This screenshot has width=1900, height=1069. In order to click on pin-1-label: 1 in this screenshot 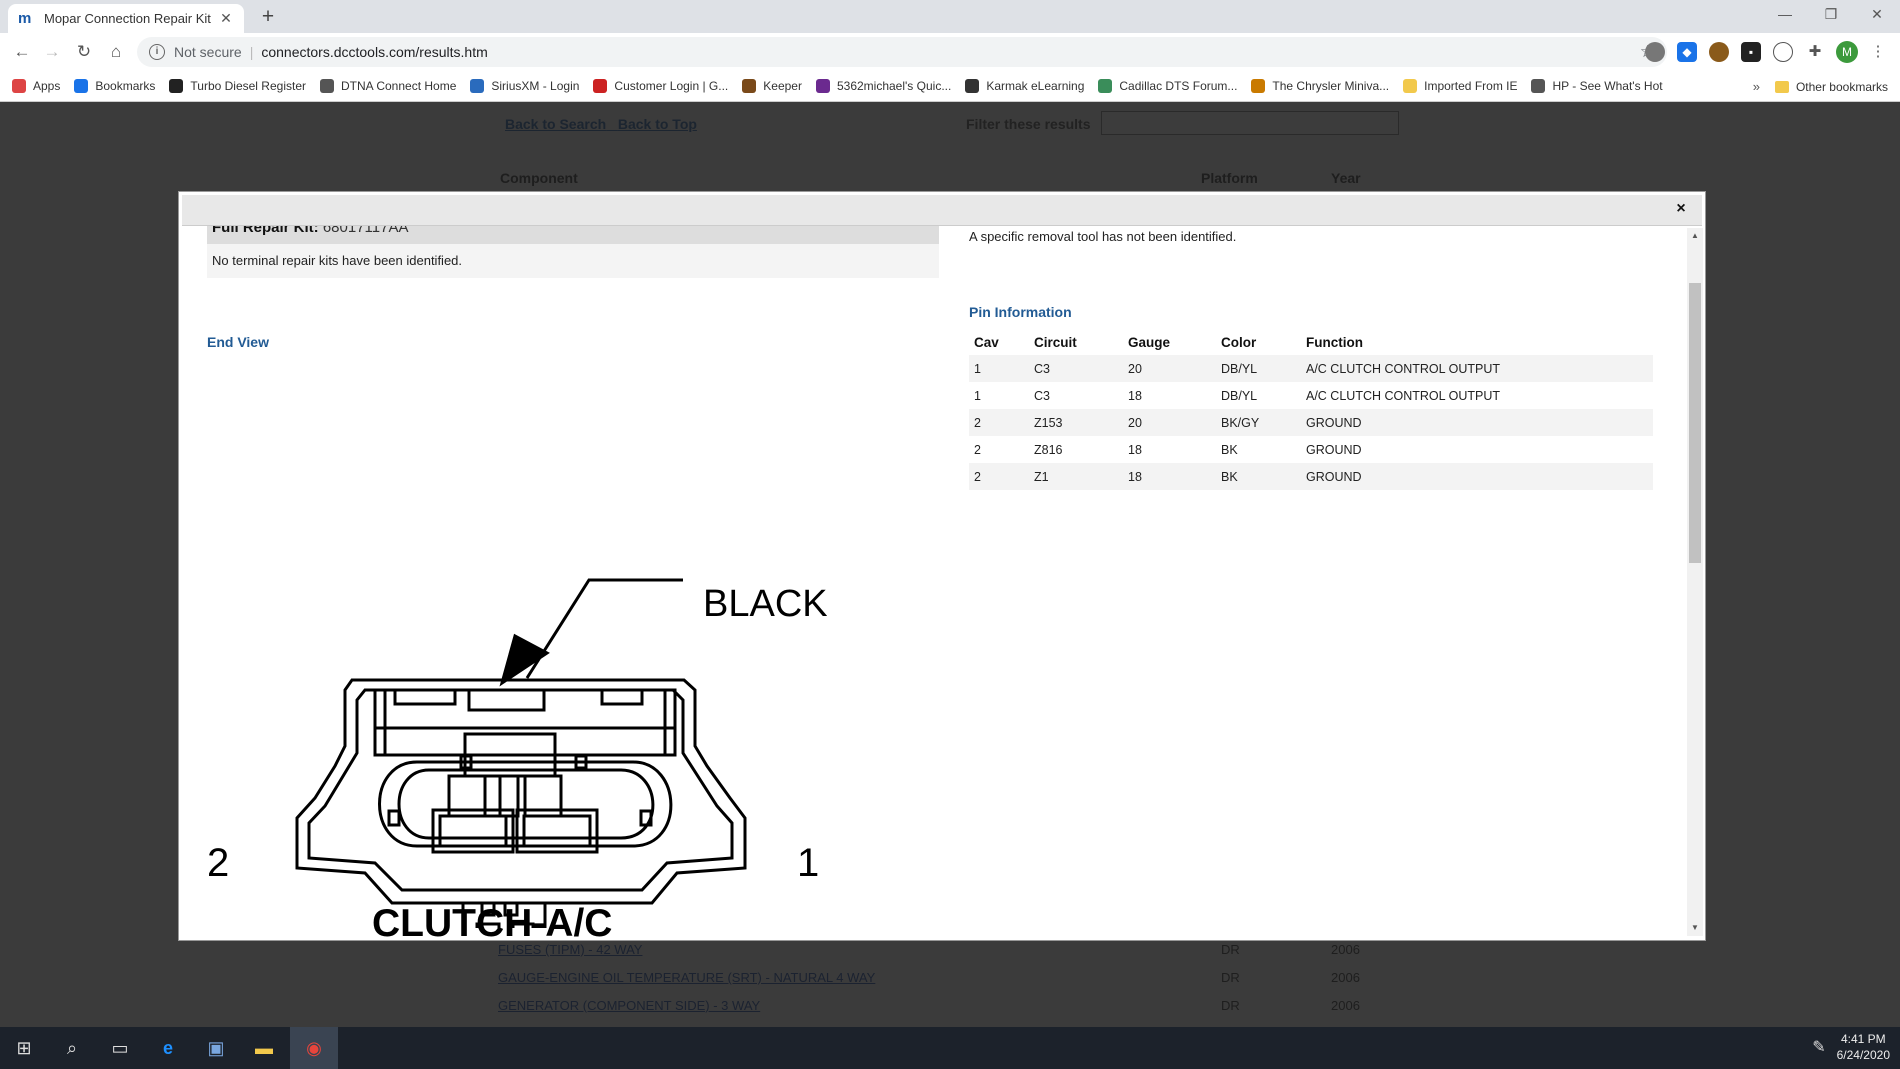, I will do `click(808, 863)`.